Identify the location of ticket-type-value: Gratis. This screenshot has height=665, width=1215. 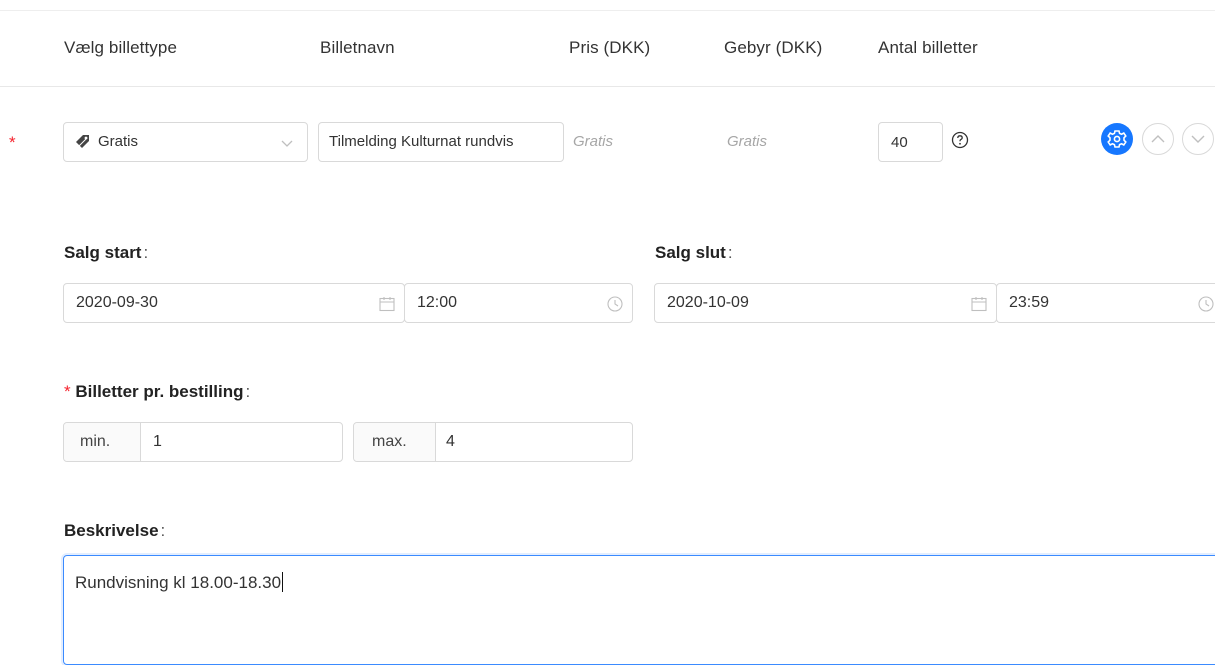
(118, 141).